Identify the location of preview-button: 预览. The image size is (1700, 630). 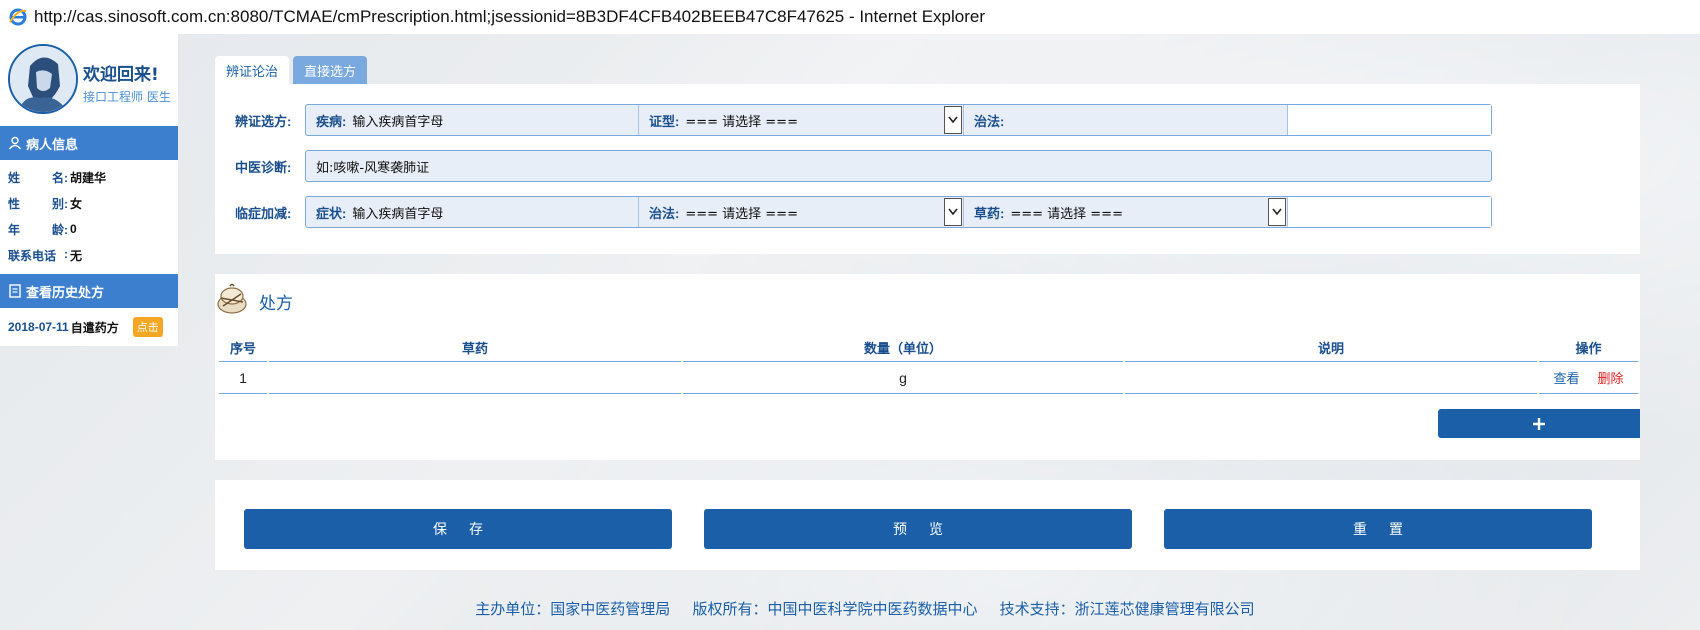
(918, 529).